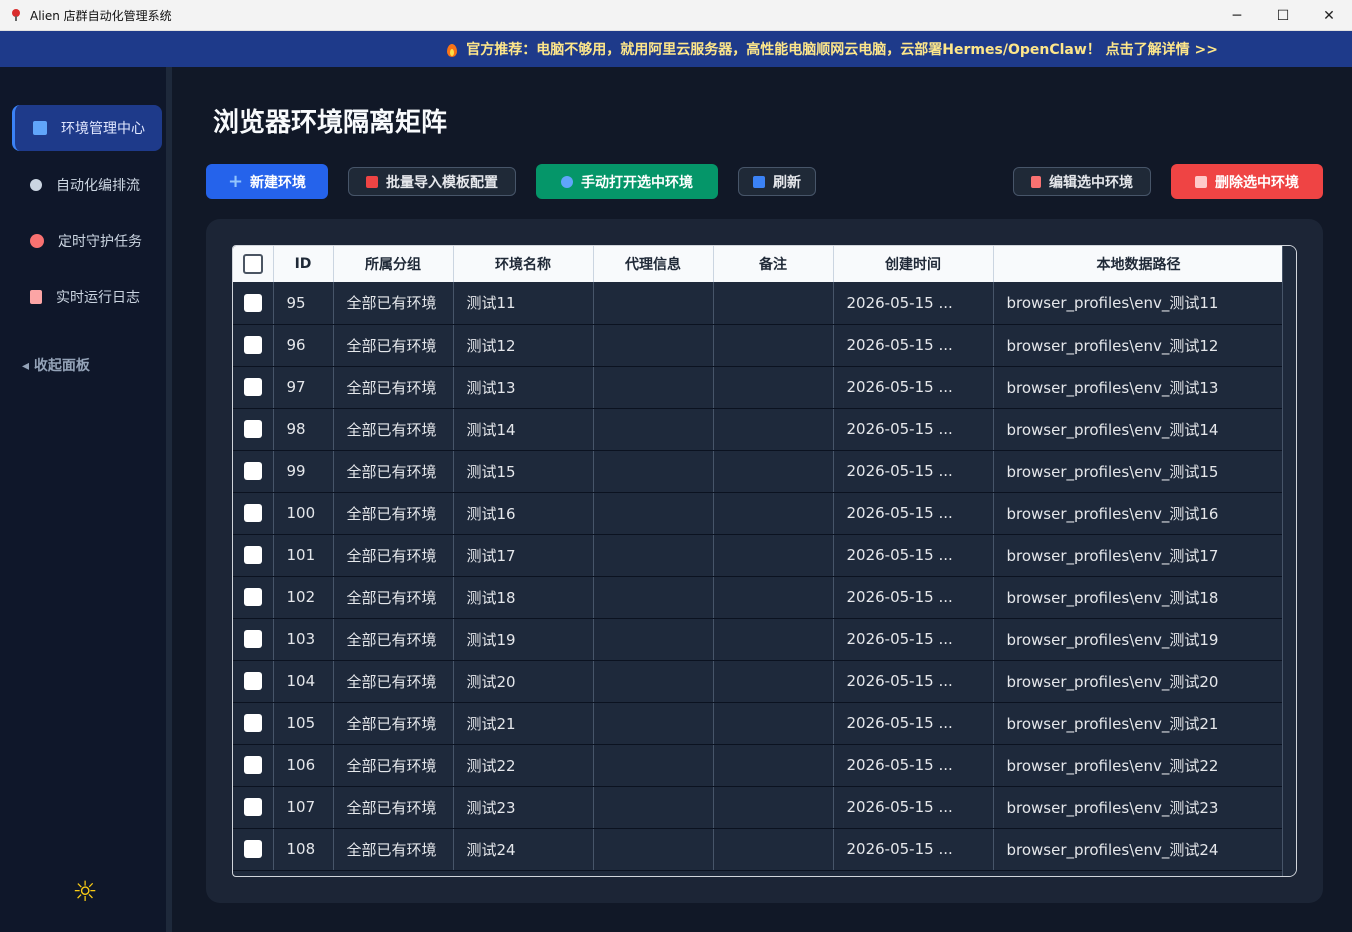 This screenshot has height=932, width=1352. What do you see at coordinates (372, 181) in the screenshot?
I see `inbox-icon` at bounding box center [372, 181].